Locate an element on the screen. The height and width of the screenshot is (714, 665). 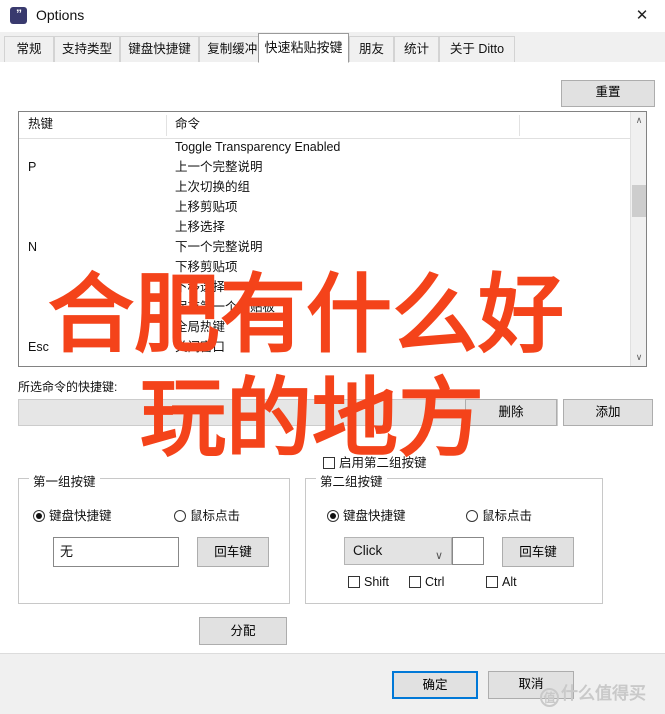
row-hotkey: N is located at coordinates (33, 247).